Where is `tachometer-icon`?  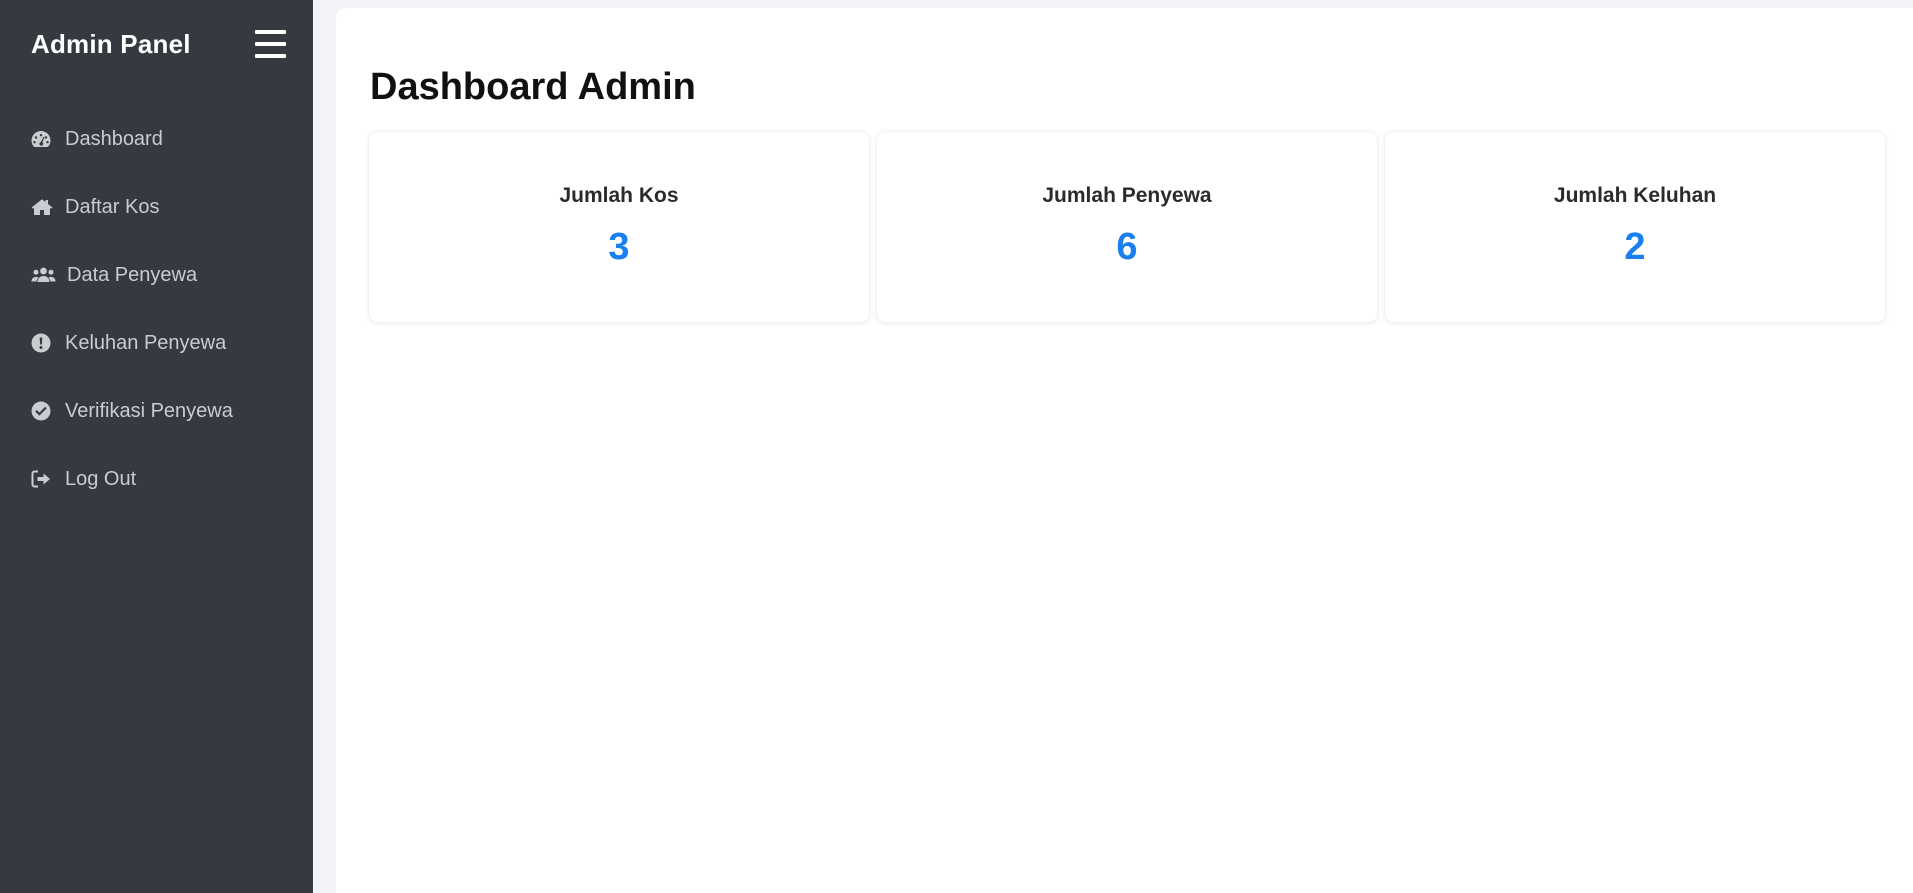
tachometer-icon is located at coordinates (43, 139).